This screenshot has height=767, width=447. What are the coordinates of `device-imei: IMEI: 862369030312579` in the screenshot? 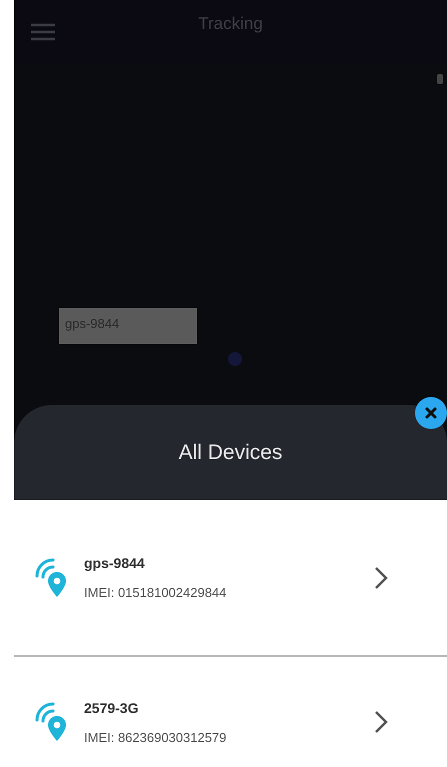 It's located at (156, 737).